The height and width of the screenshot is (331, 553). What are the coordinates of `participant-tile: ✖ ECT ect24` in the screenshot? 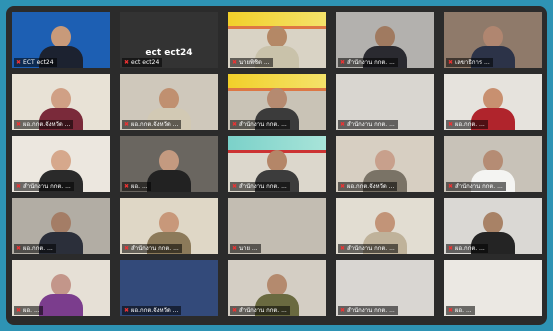 It's located at (61, 40).